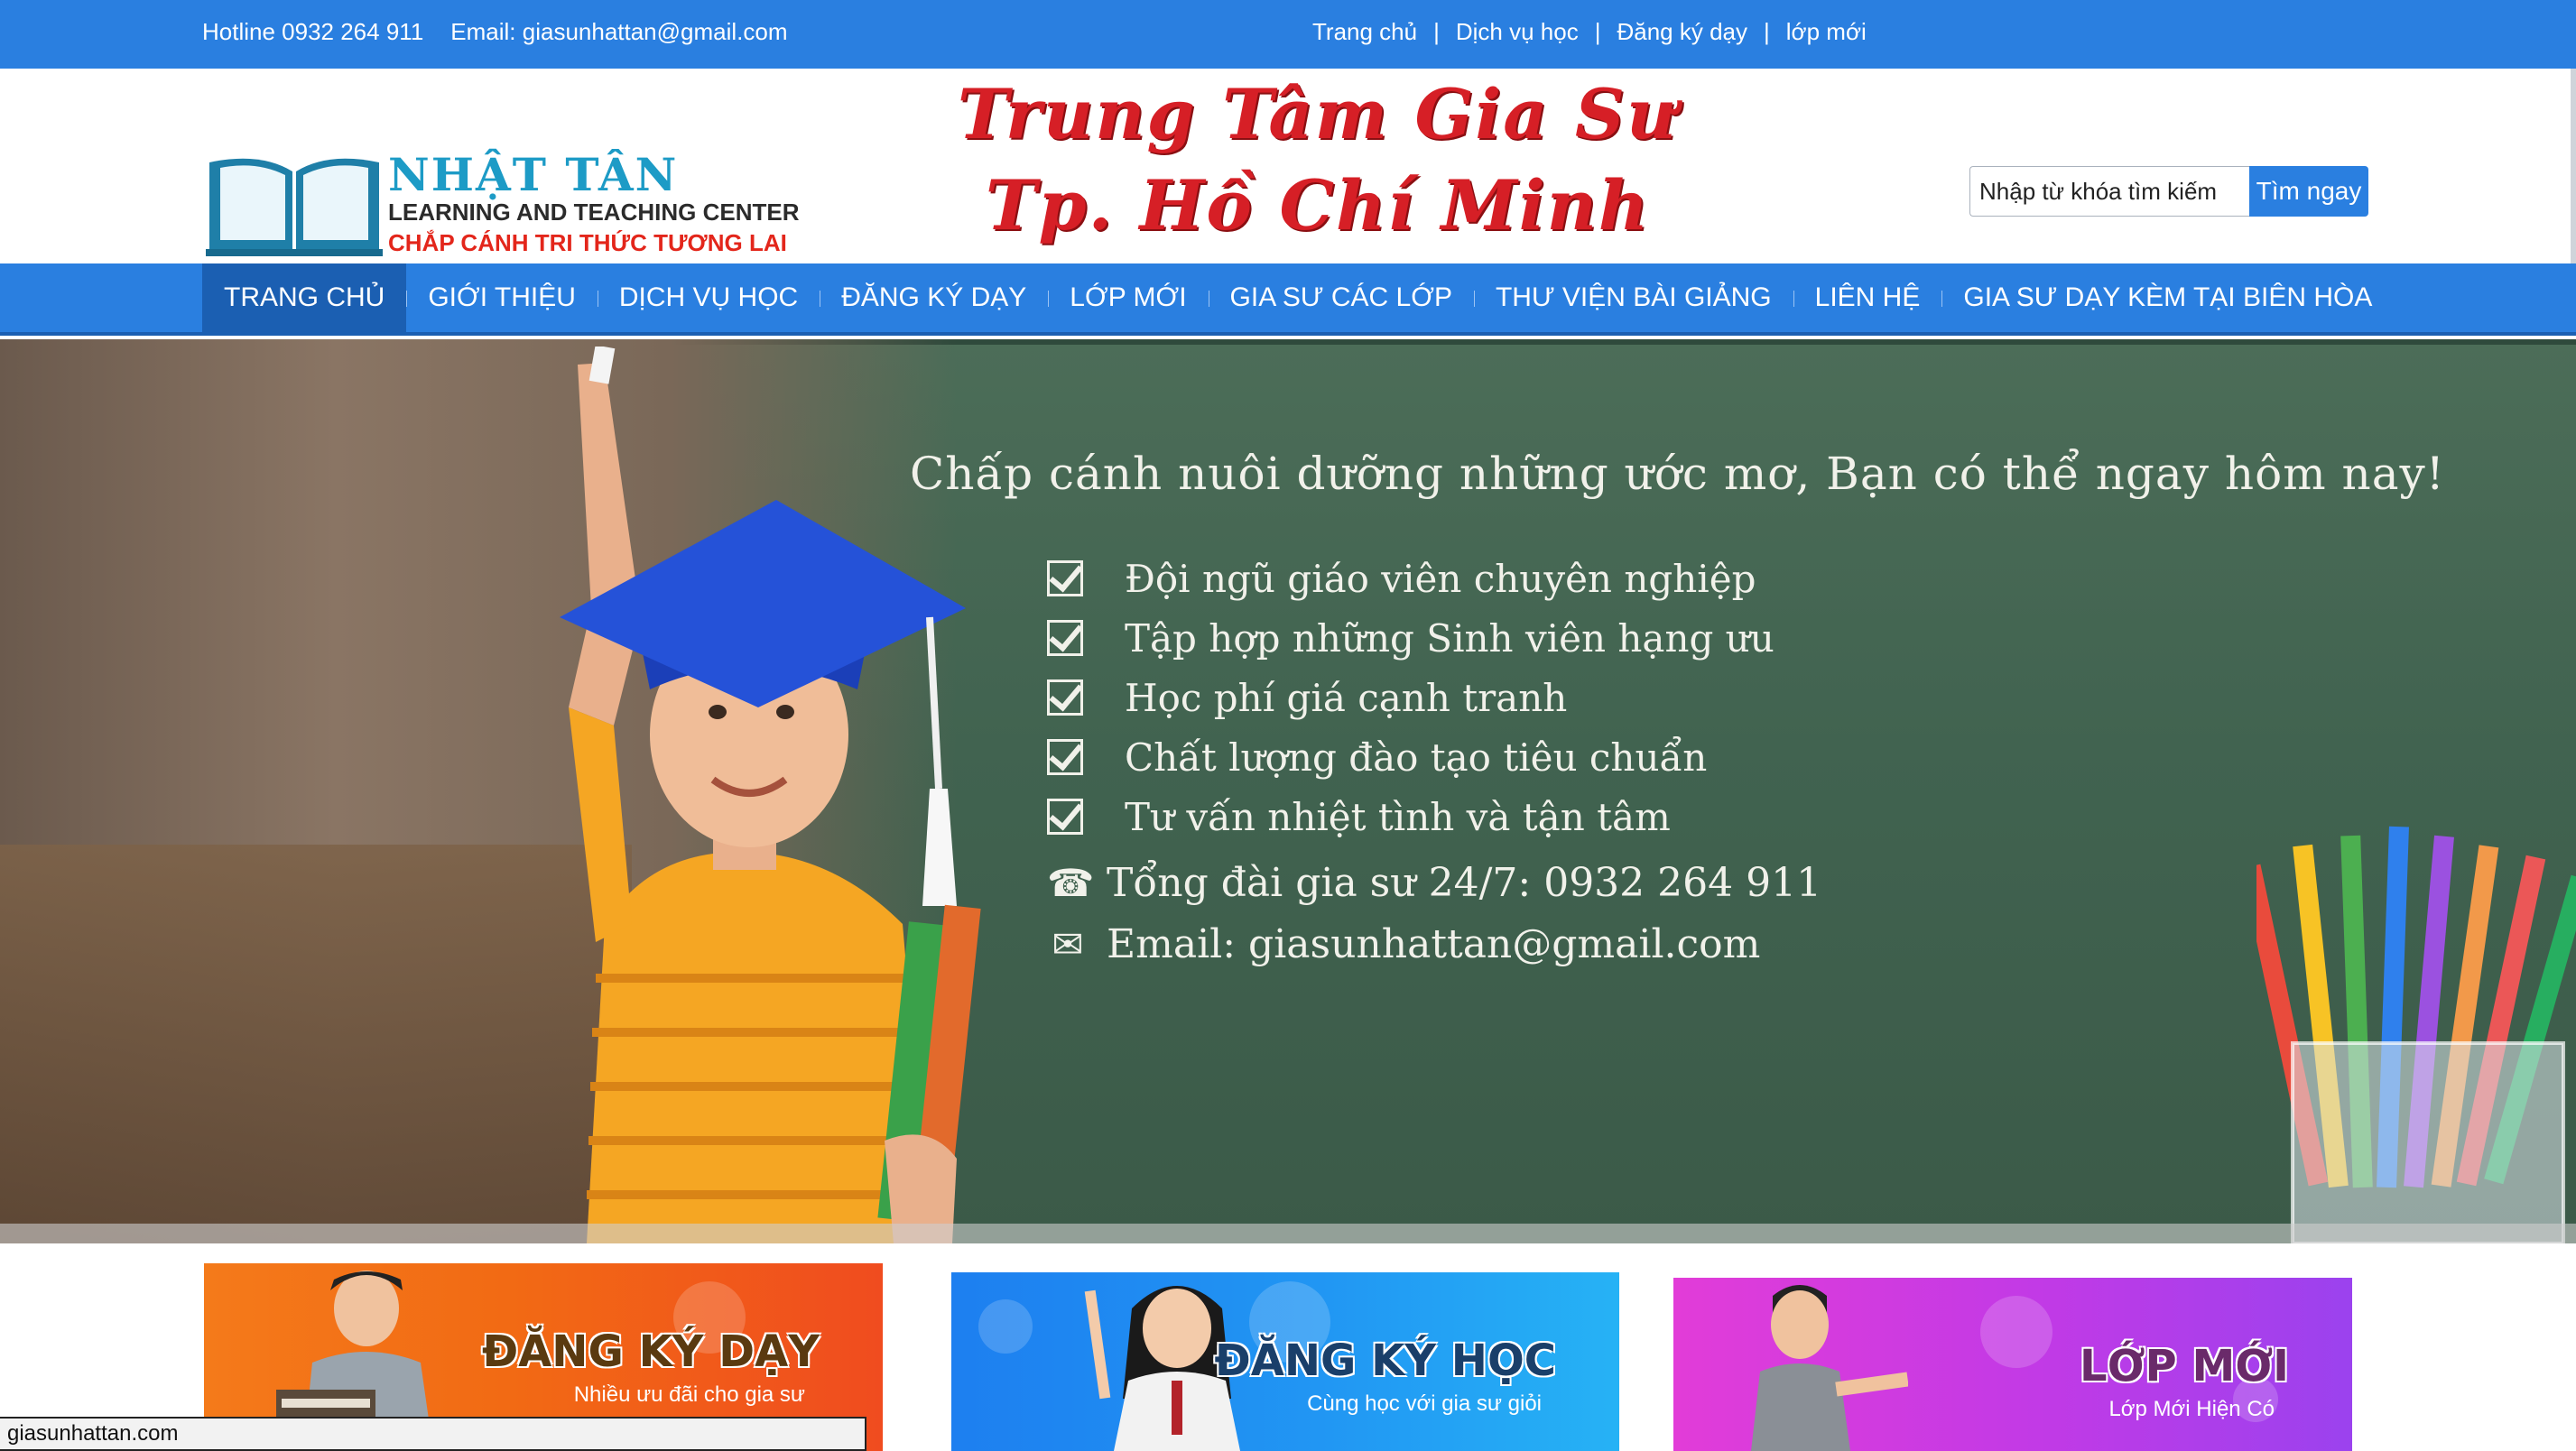 Image resolution: width=2576 pixels, height=1451 pixels. I want to click on checklist-item: Đội ngũ giáo viên chuyên nghiệp, so click(1410, 578).